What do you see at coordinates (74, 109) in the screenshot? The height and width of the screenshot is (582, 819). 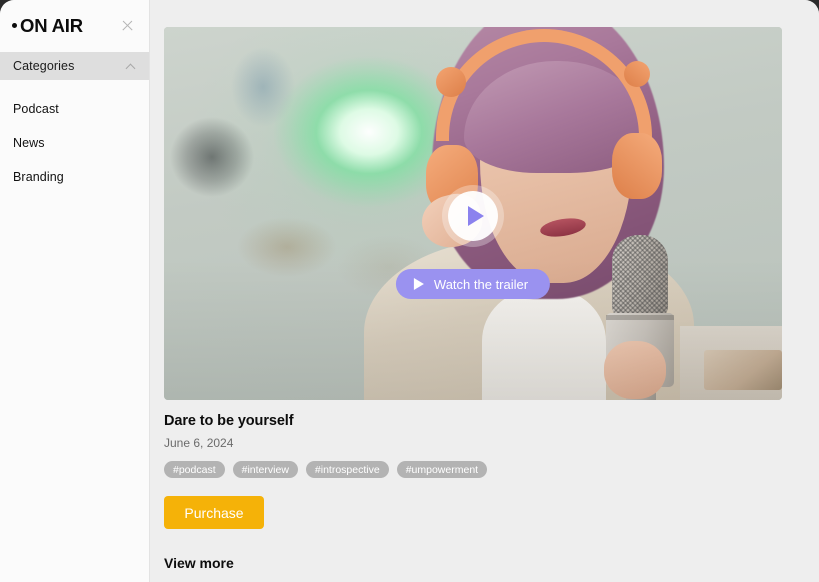 I see `sidebar-item-podcast: Podcast` at bounding box center [74, 109].